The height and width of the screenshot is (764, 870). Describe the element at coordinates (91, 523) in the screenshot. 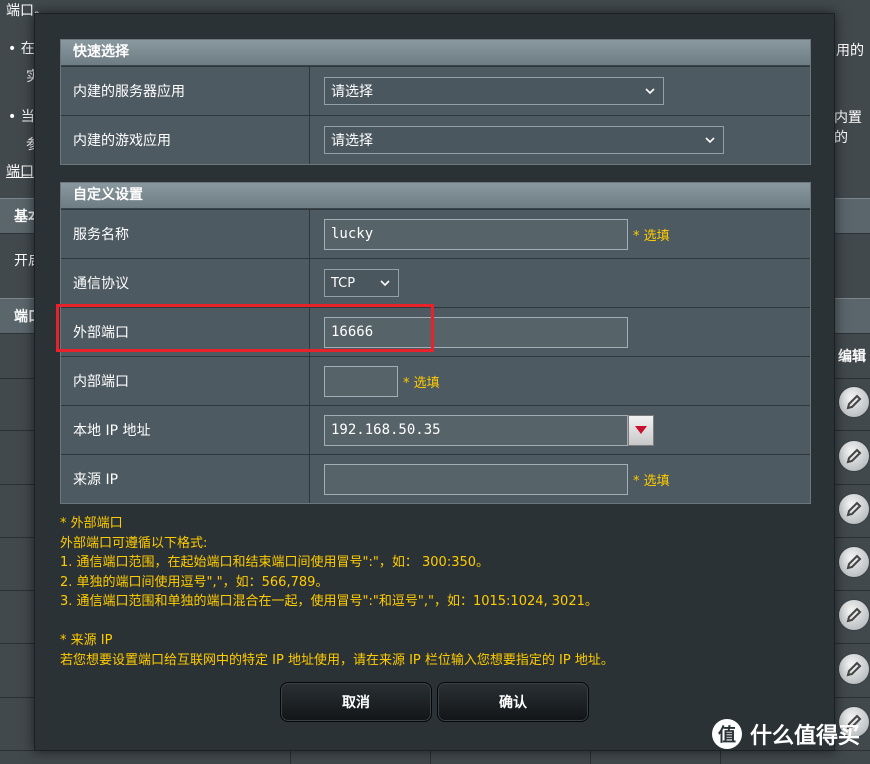

I see `note-external-title: * 外部端口` at that location.